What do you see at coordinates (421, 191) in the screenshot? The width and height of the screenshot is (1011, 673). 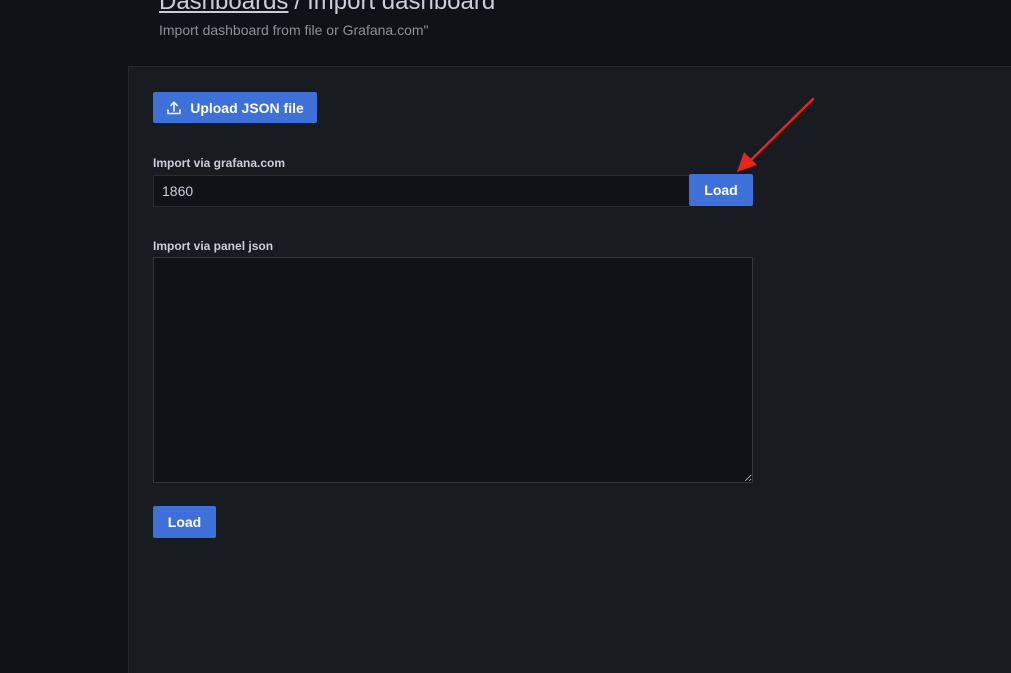 I see `grafana-id-input` at bounding box center [421, 191].